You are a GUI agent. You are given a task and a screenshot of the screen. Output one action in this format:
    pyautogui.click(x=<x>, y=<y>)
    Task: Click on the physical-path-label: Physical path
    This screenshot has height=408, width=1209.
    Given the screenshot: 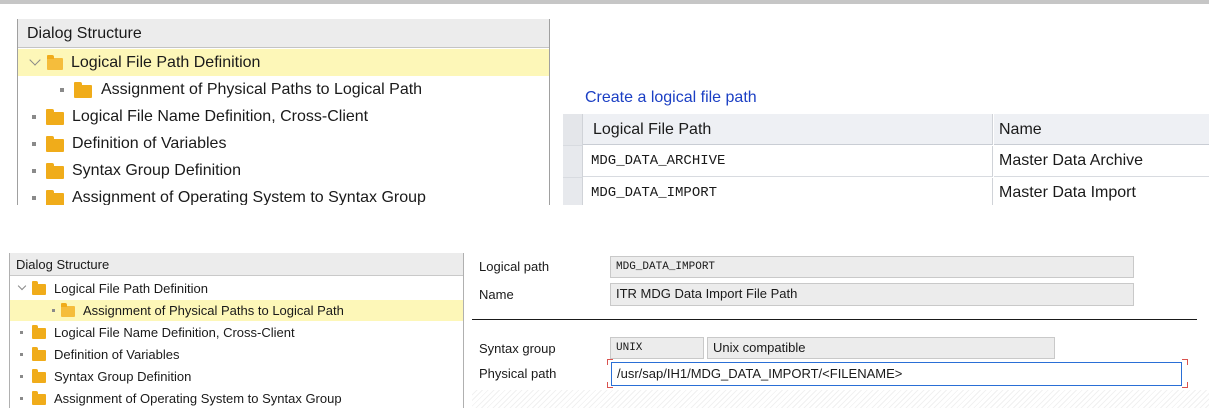 What is the action you would take?
    pyautogui.click(x=518, y=373)
    